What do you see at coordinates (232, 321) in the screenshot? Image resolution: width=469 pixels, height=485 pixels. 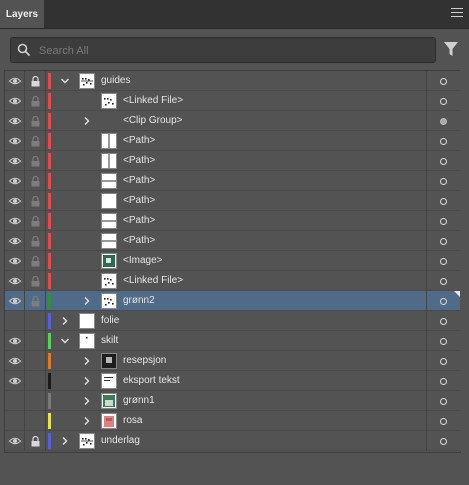 I see `layer-row: folie` at bounding box center [232, 321].